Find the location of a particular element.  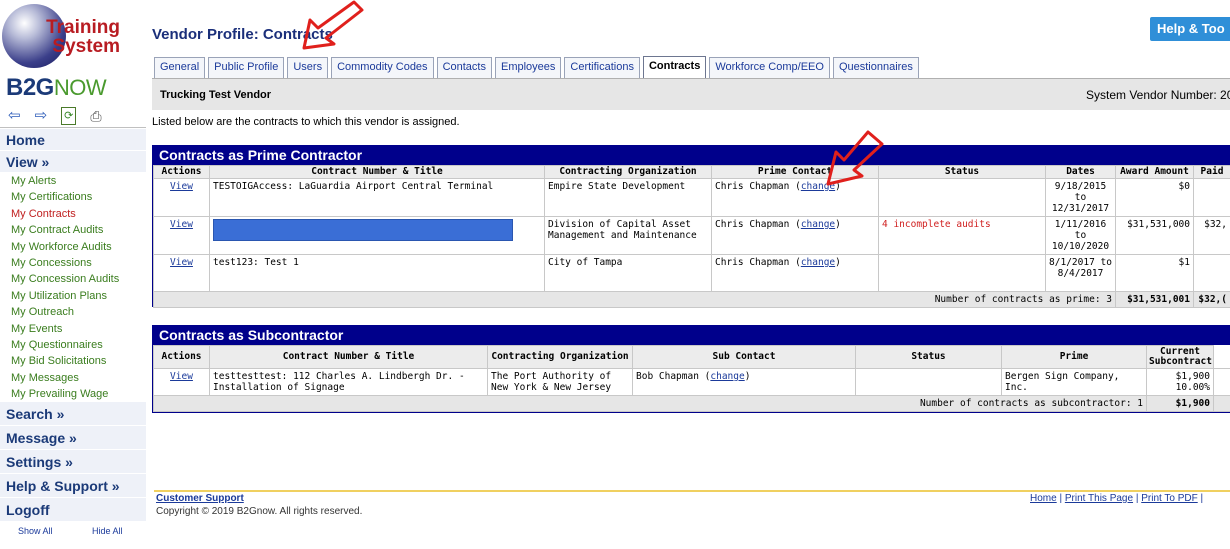

contact-name: Bob Chapman is located at coordinates (667, 376).